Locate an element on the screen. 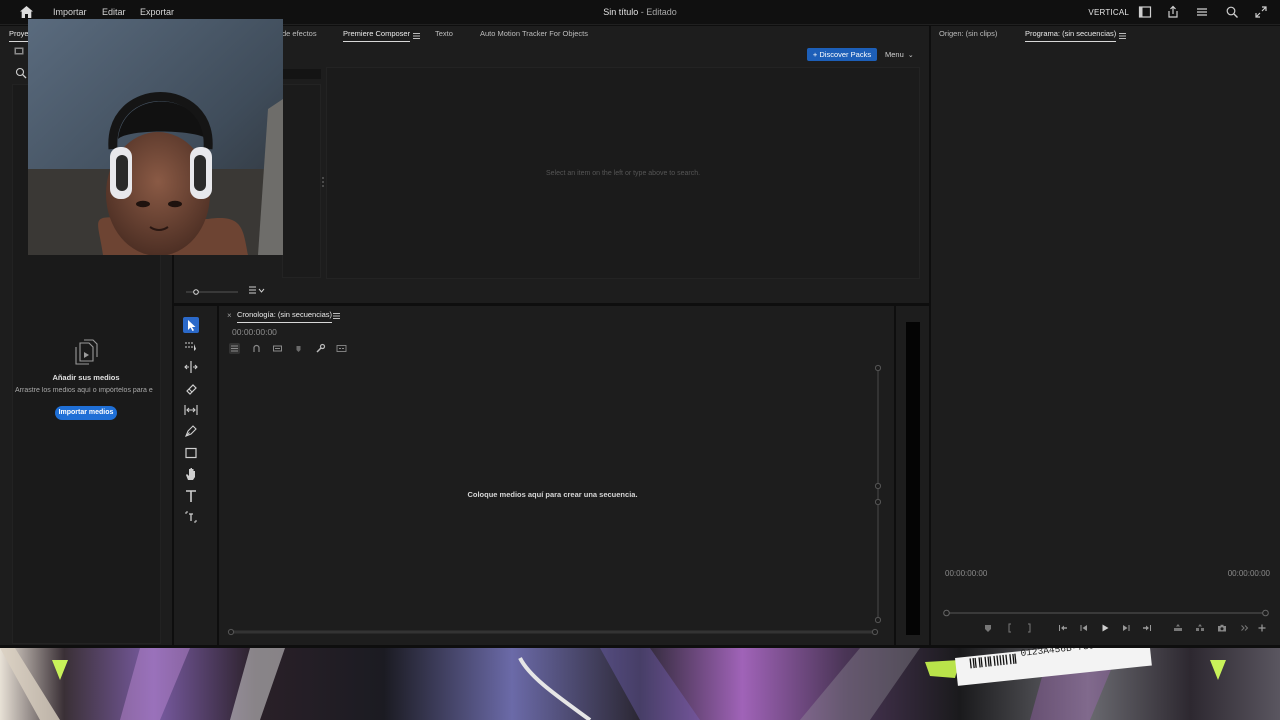 The image size is (1280, 720). go-to-out-icon is located at coordinates (1147, 628).